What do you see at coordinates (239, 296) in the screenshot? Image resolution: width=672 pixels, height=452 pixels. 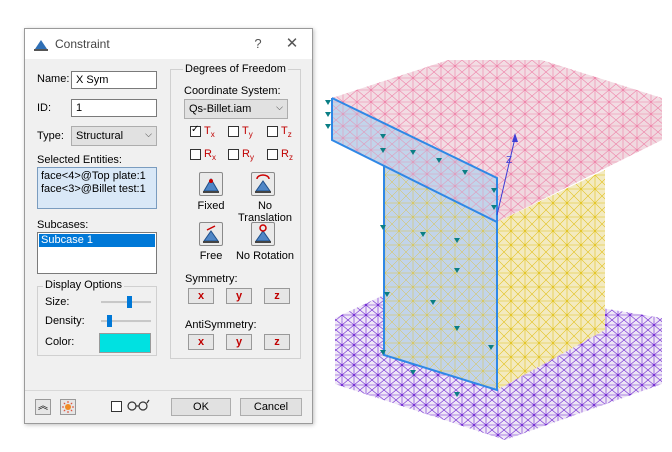 I see `symmetry-y-button: y` at bounding box center [239, 296].